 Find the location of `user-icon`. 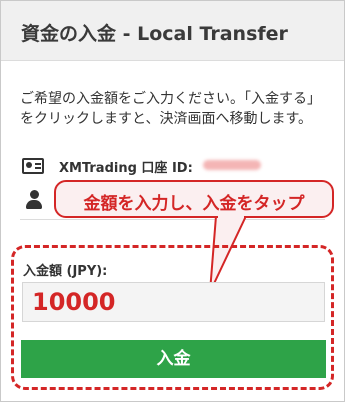

user-icon is located at coordinates (34, 200).